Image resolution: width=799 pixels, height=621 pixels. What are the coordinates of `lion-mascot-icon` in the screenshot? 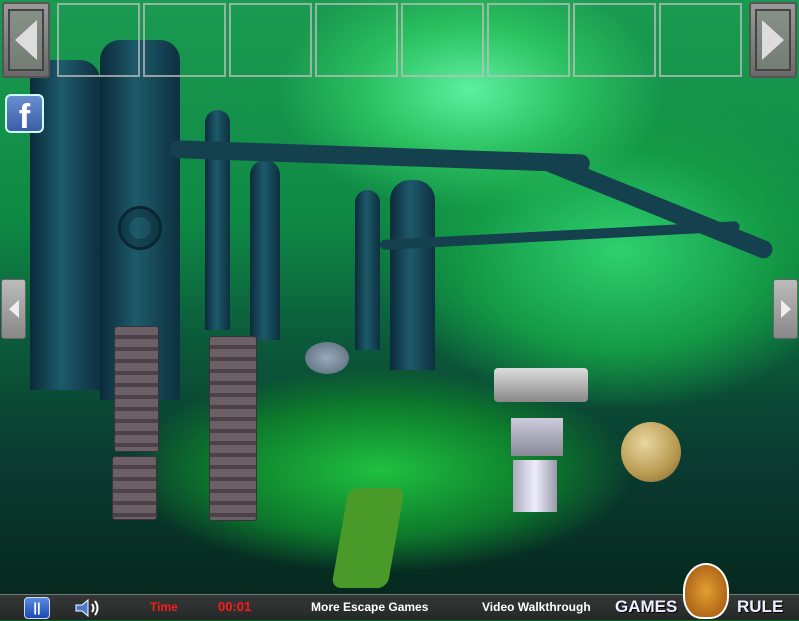 It's located at (706, 591).